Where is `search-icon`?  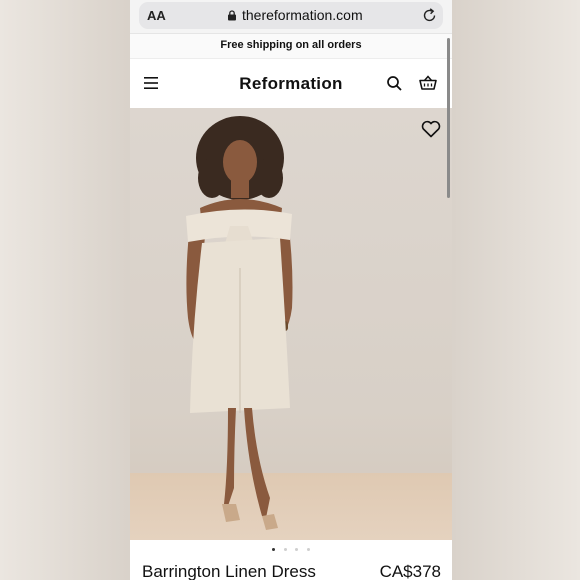 search-icon is located at coordinates (394, 83).